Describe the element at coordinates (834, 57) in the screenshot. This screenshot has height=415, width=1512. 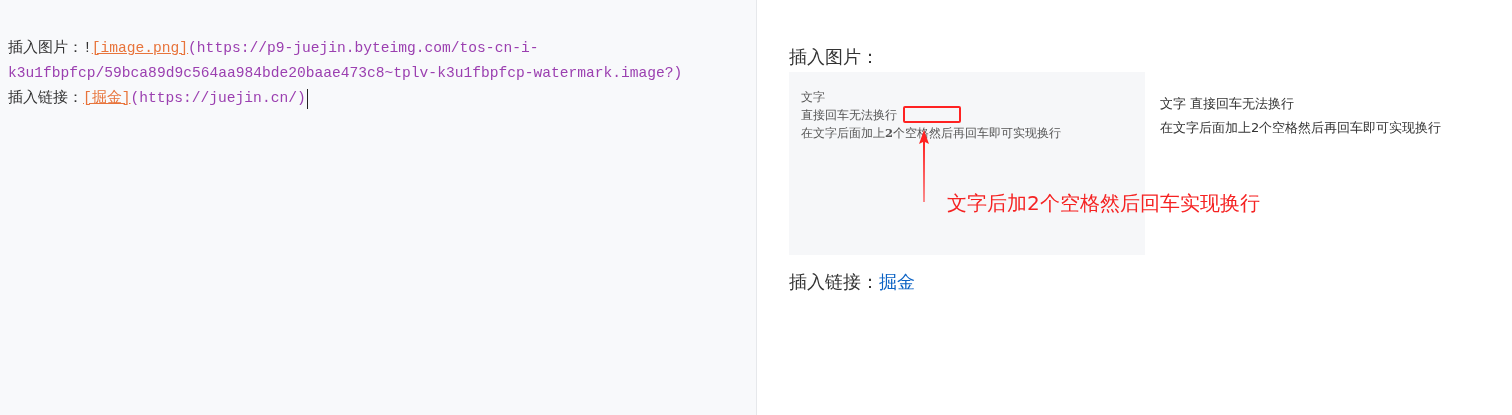
I see `preview-heading: 插入图片：` at that location.